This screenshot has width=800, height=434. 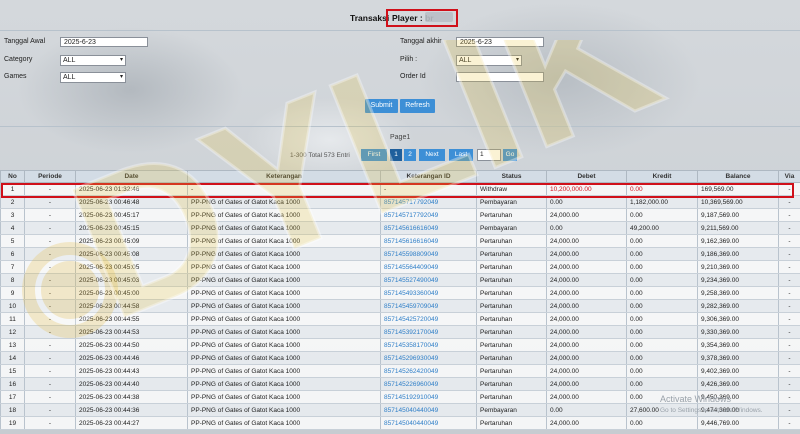 What do you see at coordinates (12, 293) in the screenshot?
I see `cell-no: 9` at bounding box center [12, 293].